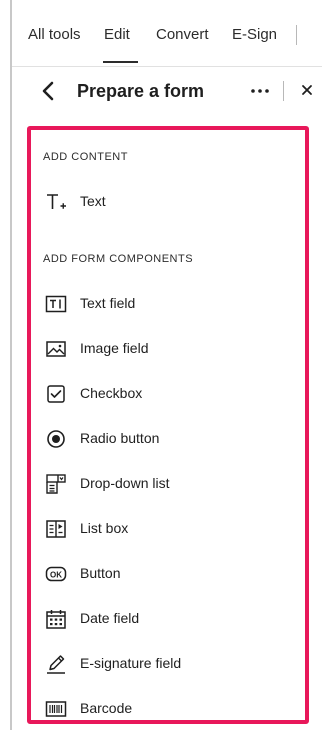  What do you see at coordinates (307, 90) in the screenshot?
I see `close-icon` at bounding box center [307, 90].